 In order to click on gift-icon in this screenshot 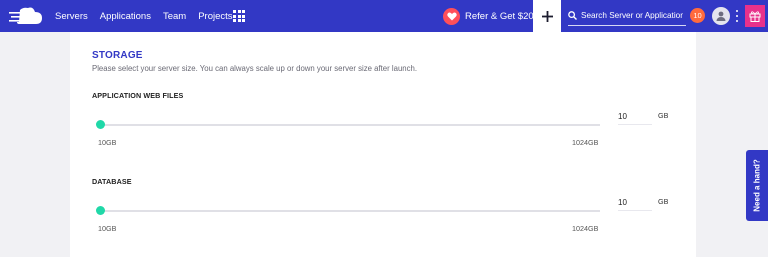, I will do `click(755, 16)`.